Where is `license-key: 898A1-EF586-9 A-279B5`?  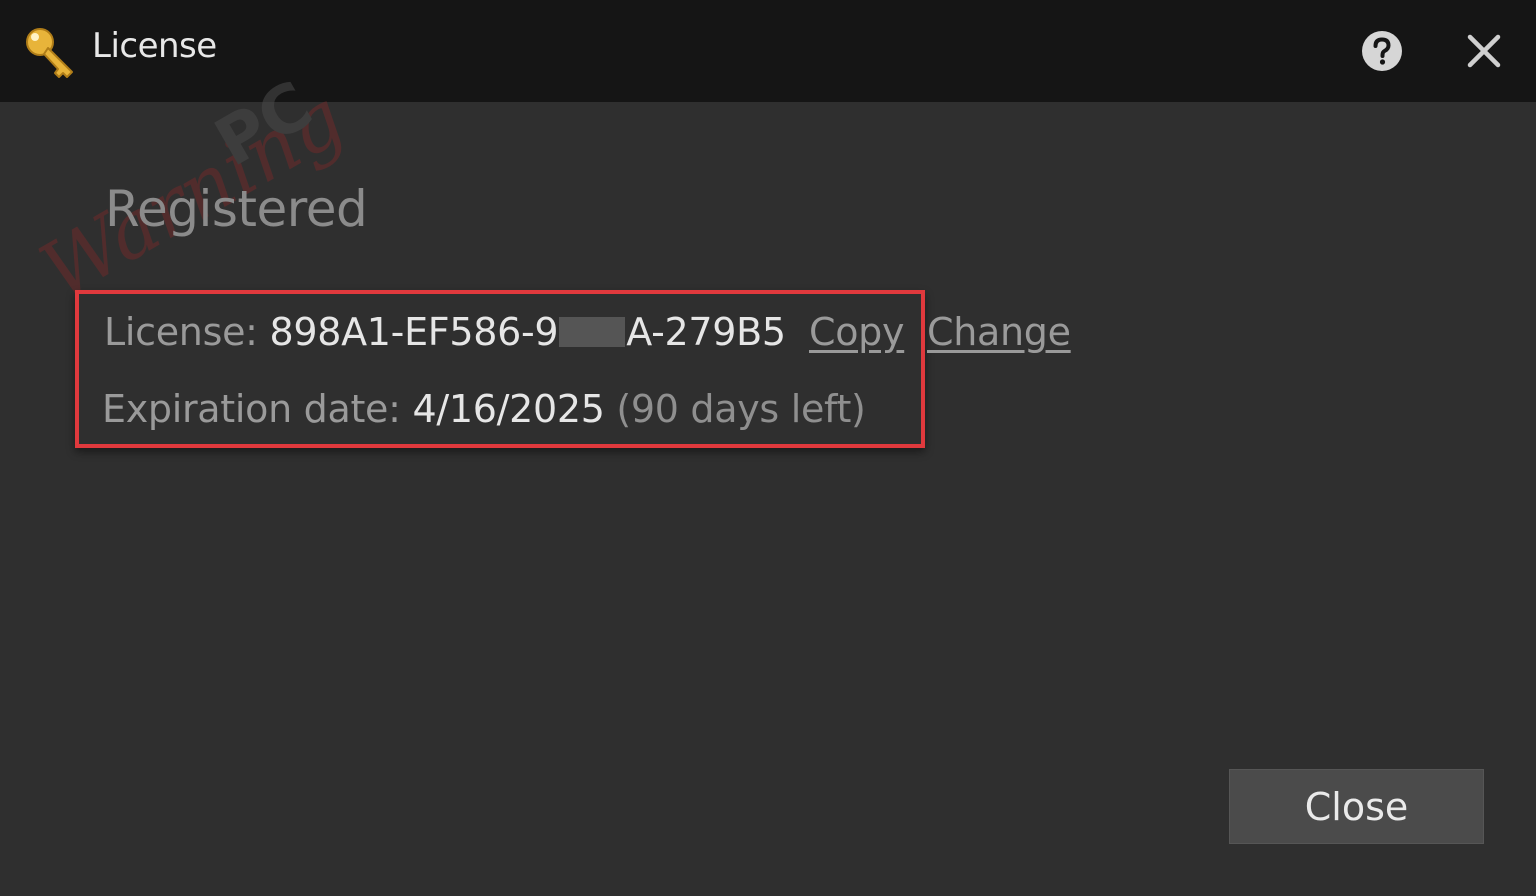 license-key: 898A1-EF586-9 A-279B5 is located at coordinates (527, 332).